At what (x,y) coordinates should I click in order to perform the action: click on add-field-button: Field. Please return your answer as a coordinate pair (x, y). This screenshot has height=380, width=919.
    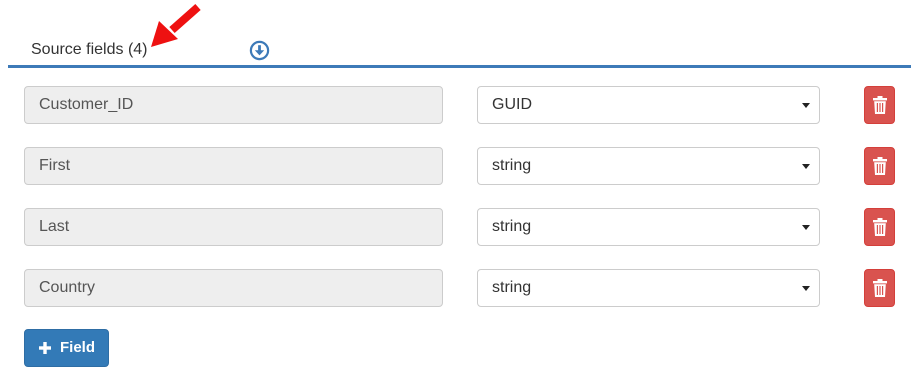
    Looking at the image, I should click on (66, 348).